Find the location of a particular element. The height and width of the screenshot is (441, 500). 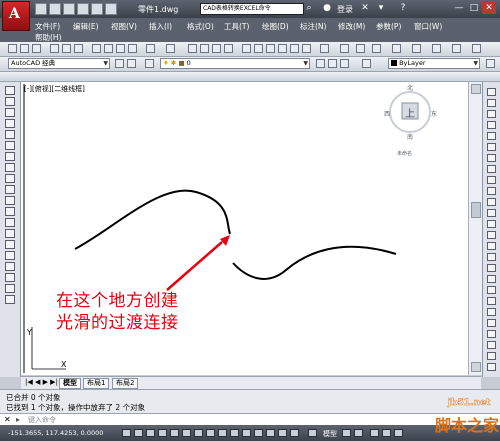

match-properties-icon is located at coordinates (132, 48).